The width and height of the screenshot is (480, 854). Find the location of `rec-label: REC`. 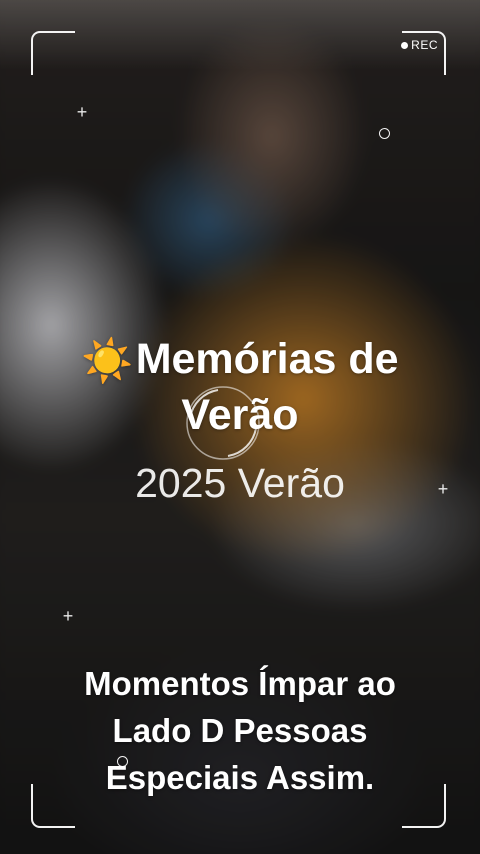

rec-label: REC is located at coordinates (424, 45).